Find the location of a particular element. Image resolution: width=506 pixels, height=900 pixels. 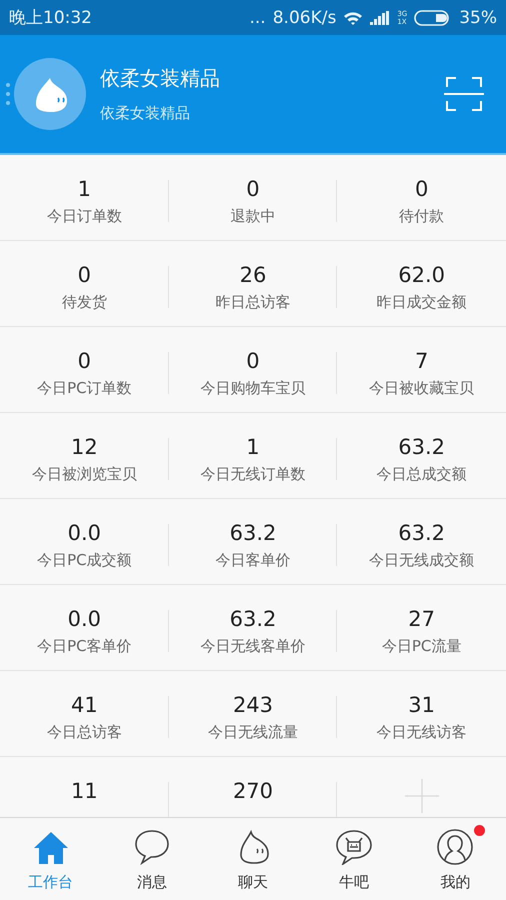

cow-bubble-icon is located at coordinates (354, 847).